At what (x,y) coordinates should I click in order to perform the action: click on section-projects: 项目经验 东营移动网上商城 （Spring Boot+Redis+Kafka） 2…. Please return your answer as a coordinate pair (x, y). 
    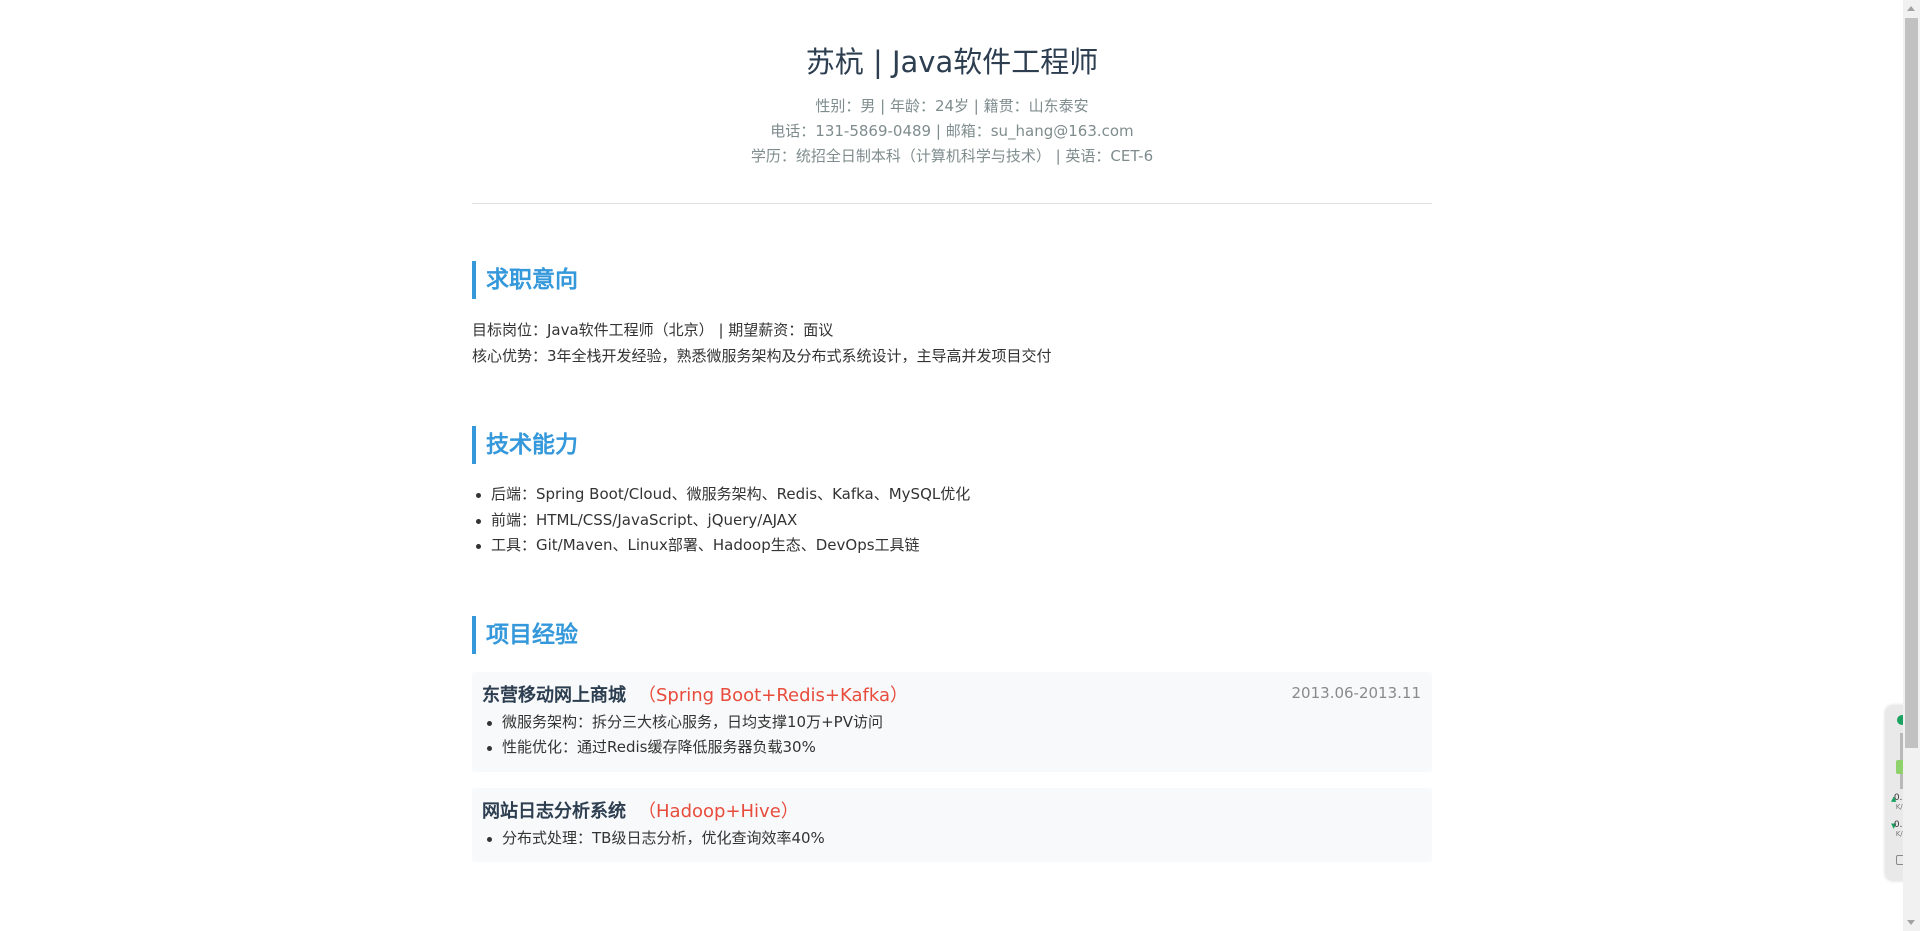
    Looking at the image, I should click on (952, 738).